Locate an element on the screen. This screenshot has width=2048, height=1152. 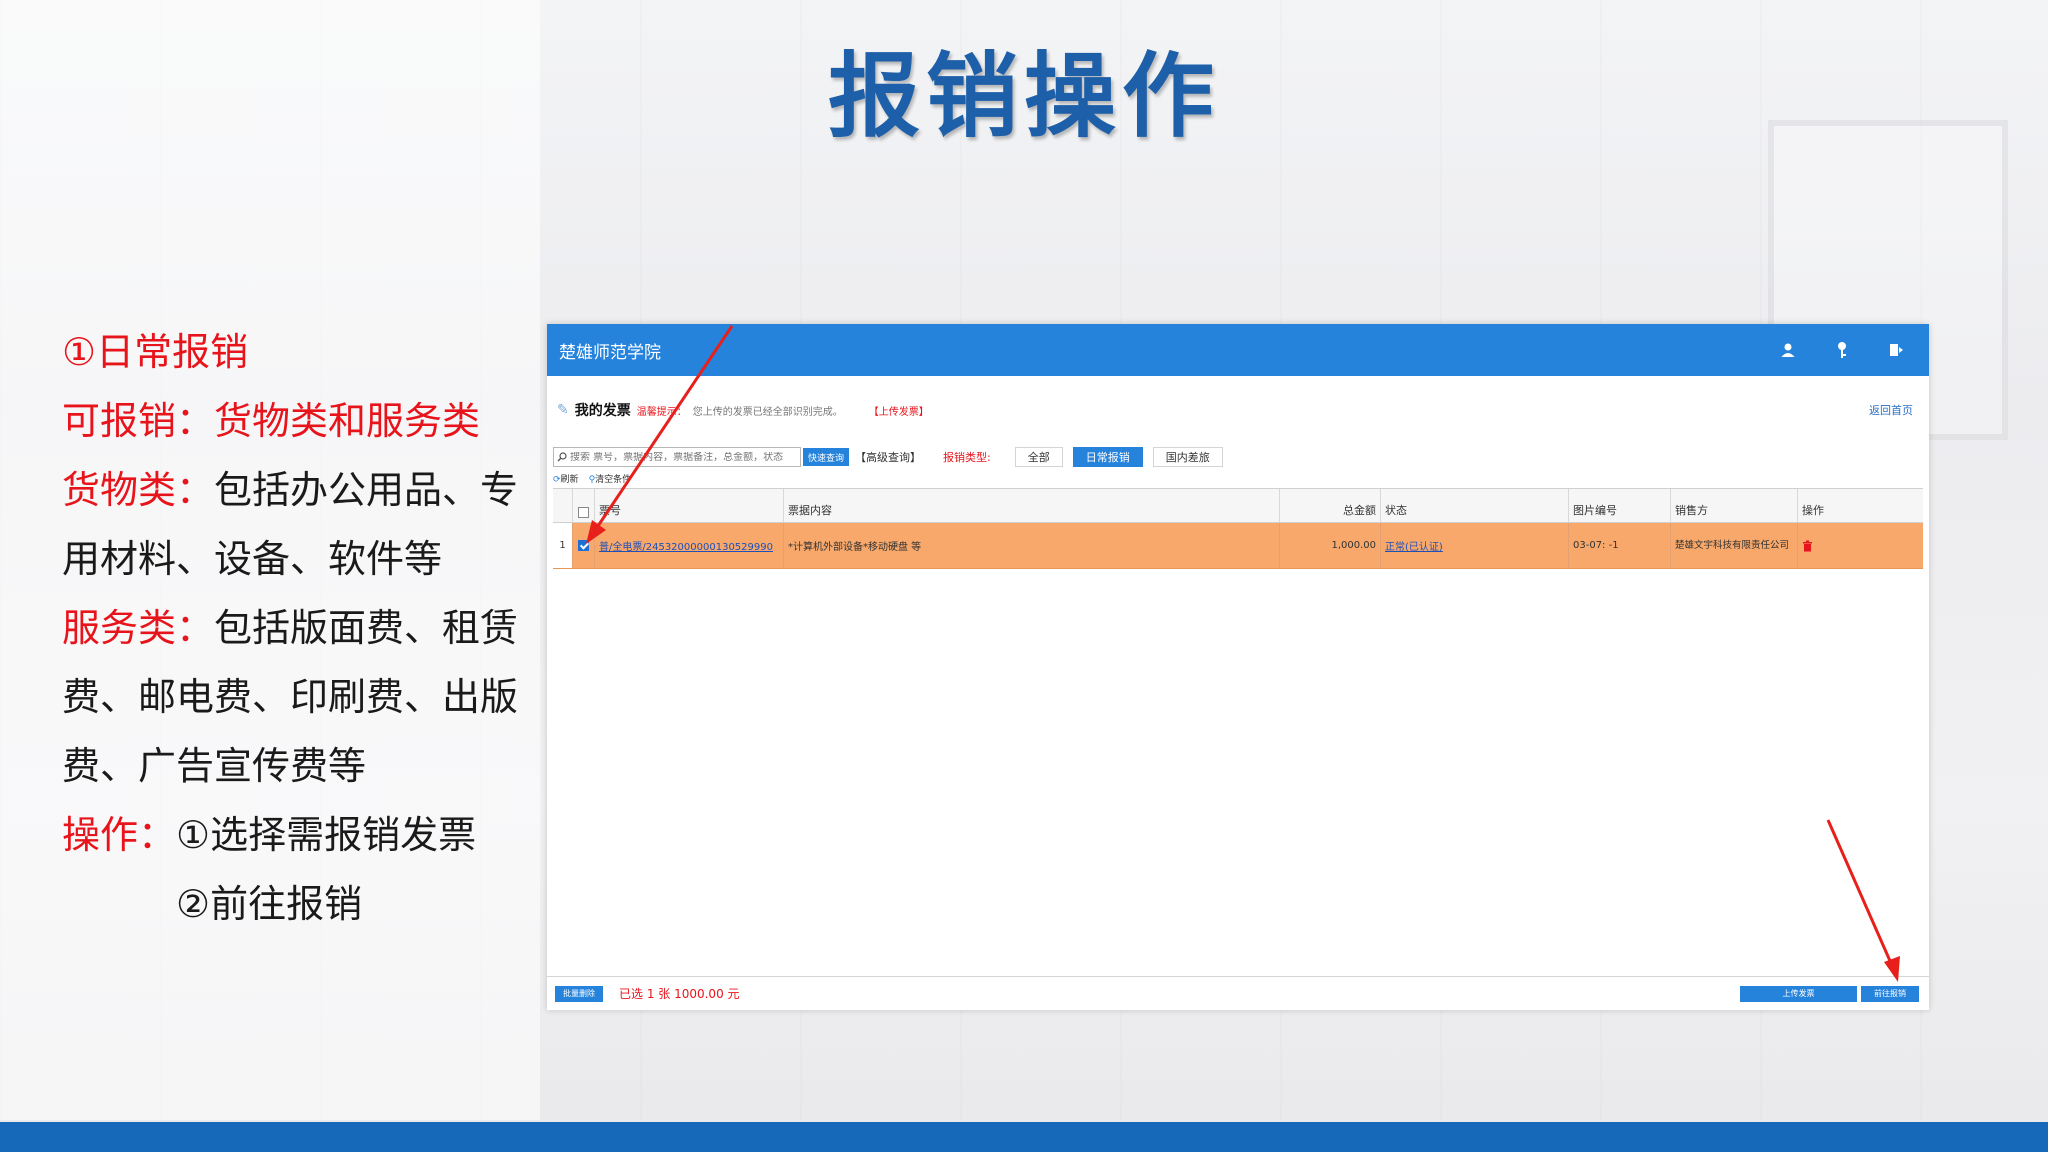
app-footer: 批量删除 已选 1 张 1000.00 元 上传发票 前往报销 is located at coordinates (1238, 993).